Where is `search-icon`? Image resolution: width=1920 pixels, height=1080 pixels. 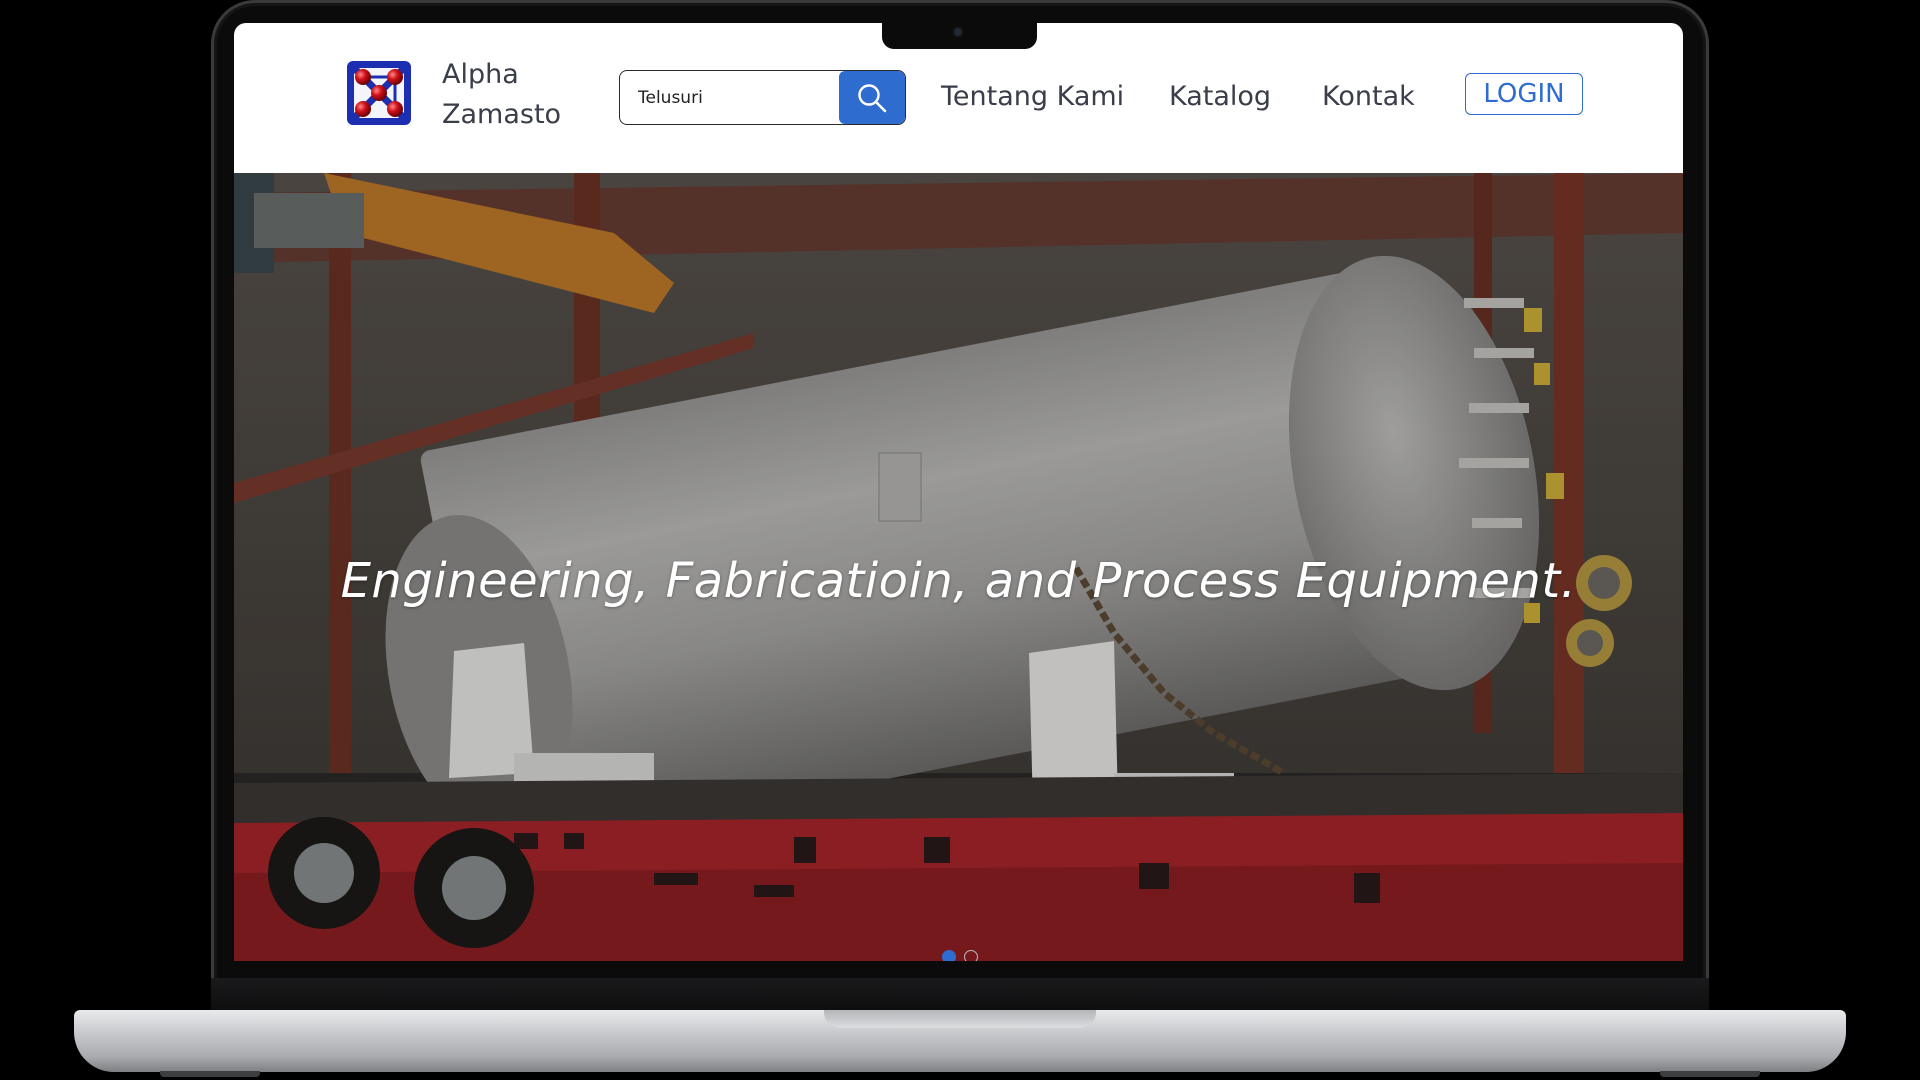
search-icon is located at coordinates (872, 97).